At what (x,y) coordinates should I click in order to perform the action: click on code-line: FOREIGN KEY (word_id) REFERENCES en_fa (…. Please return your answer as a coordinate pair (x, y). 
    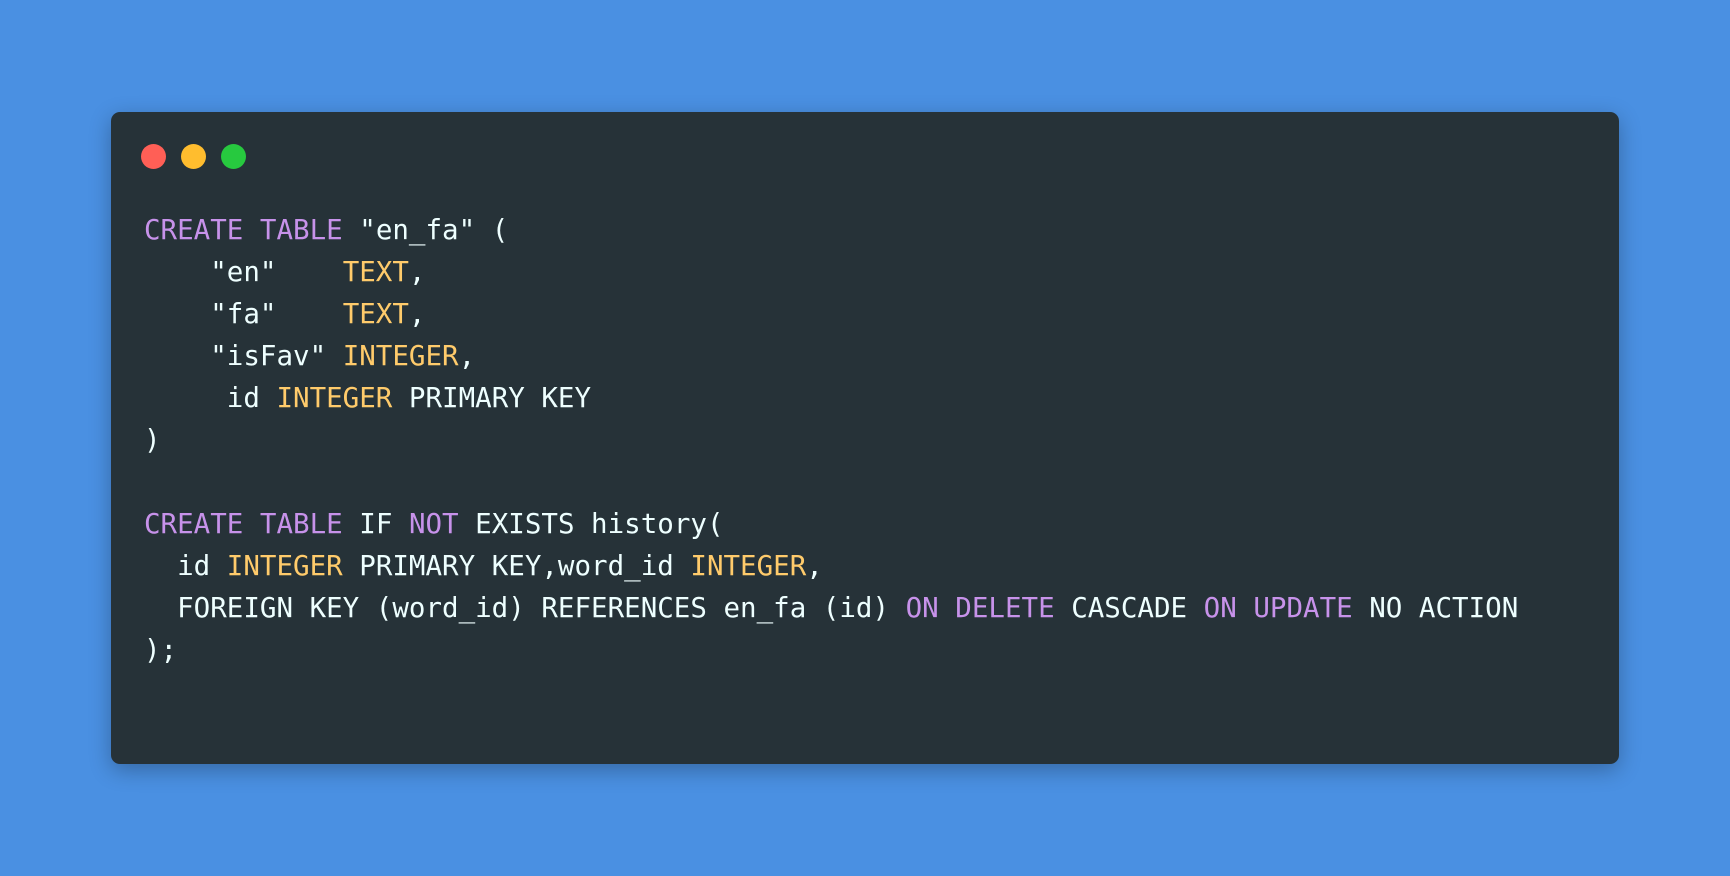
    Looking at the image, I should click on (831, 608).